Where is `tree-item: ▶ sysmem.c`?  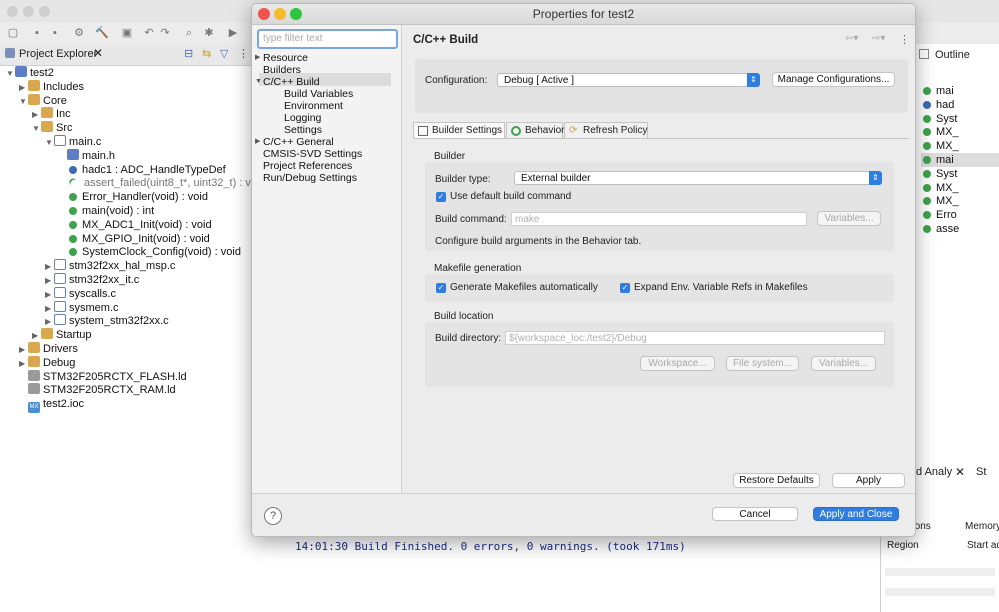
tree-item: ▶ sysmem.c is located at coordinates (82, 307).